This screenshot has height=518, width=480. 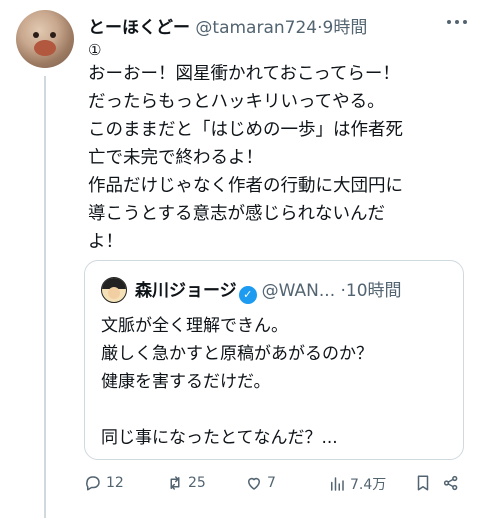 I want to click on share-icon, so click(x=450, y=483).